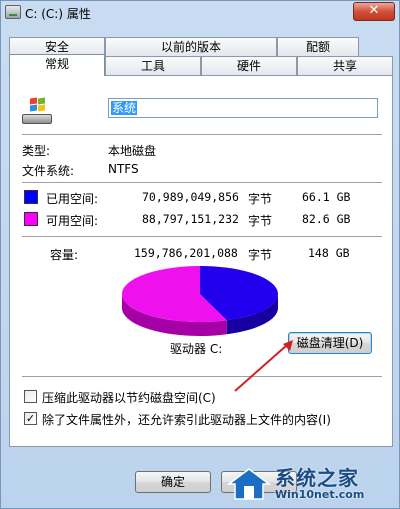  What do you see at coordinates (72, 221) in the screenshot?
I see `free-space-label: 可用空间:` at bounding box center [72, 221].